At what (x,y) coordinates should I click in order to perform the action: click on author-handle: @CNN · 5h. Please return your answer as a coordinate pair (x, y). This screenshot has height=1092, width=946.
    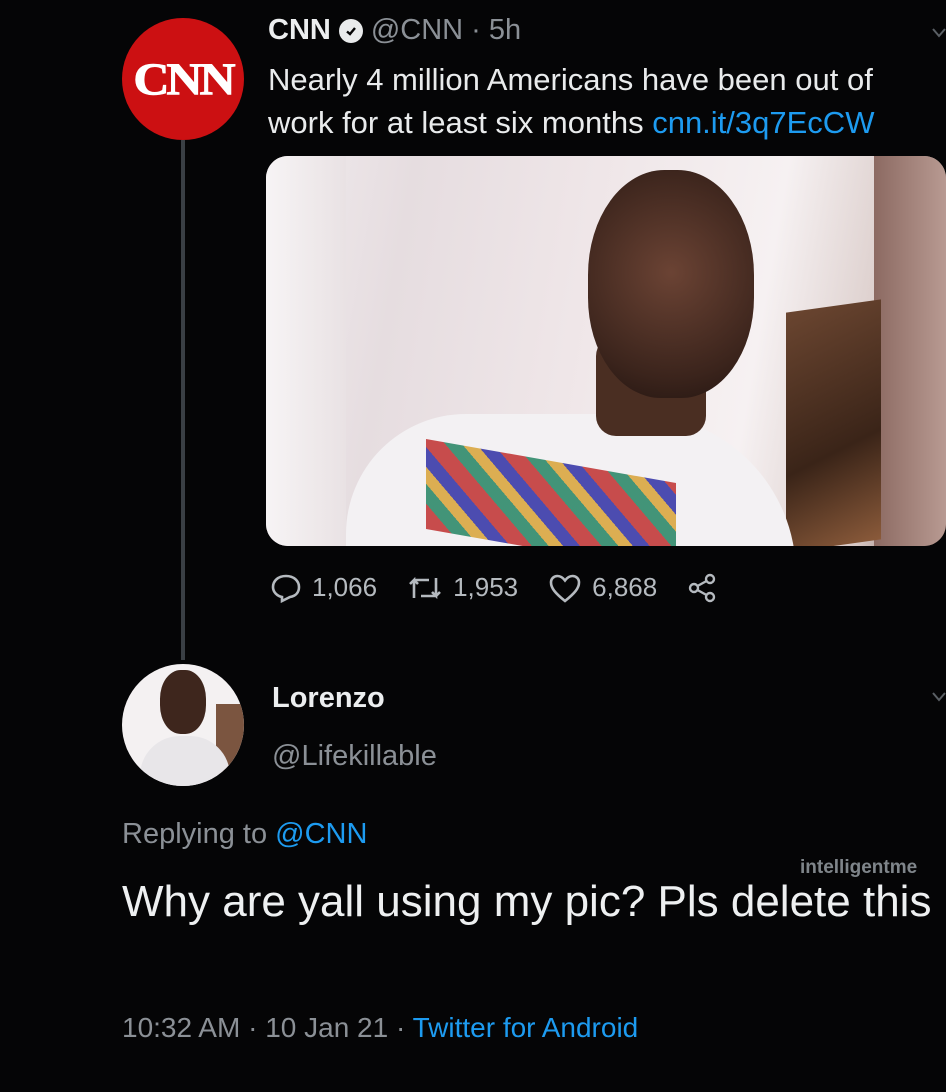
    Looking at the image, I should click on (446, 30).